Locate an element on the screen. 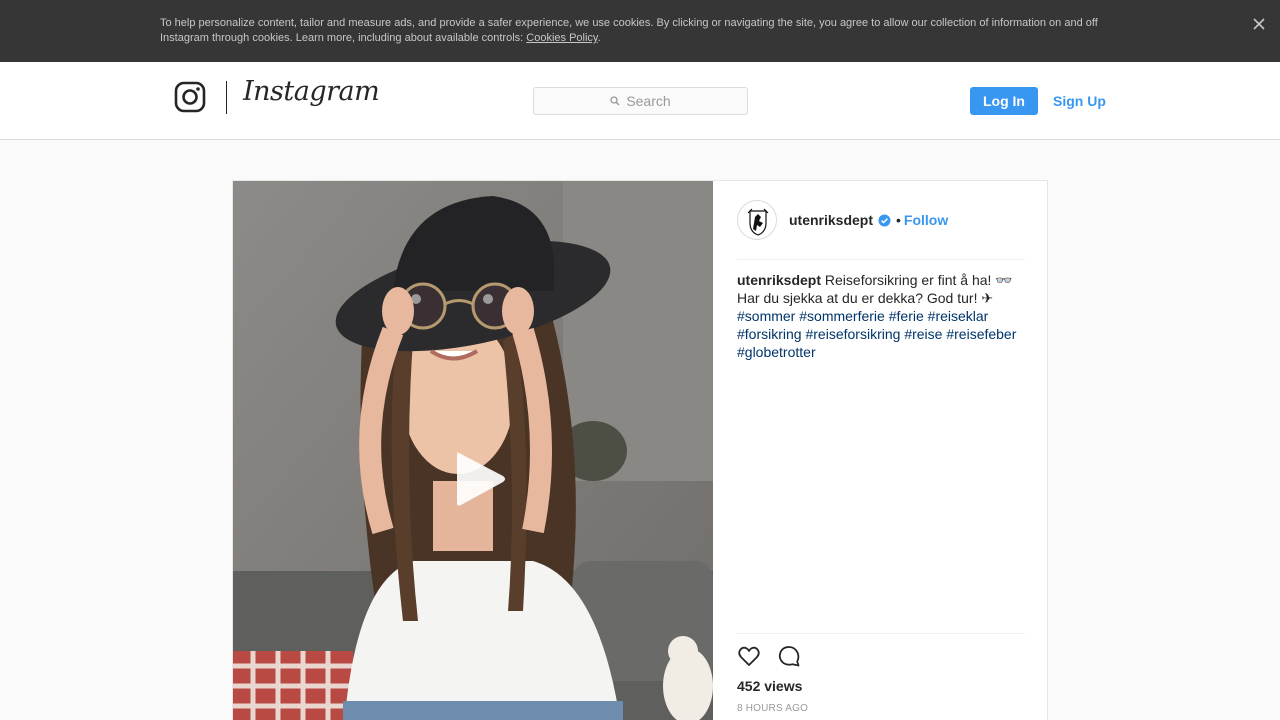 This screenshot has width=1280, height=720. play-icon is located at coordinates (477, 479).